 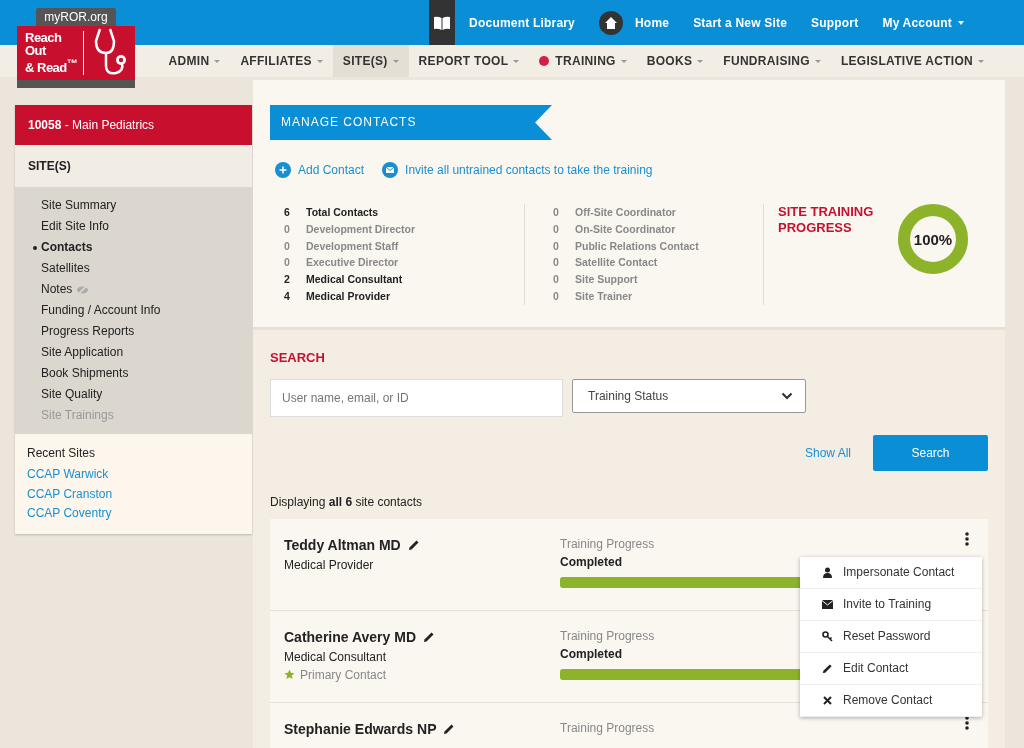 I want to click on contact-name: Stephanie Edwards NP, so click(x=360, y=728).